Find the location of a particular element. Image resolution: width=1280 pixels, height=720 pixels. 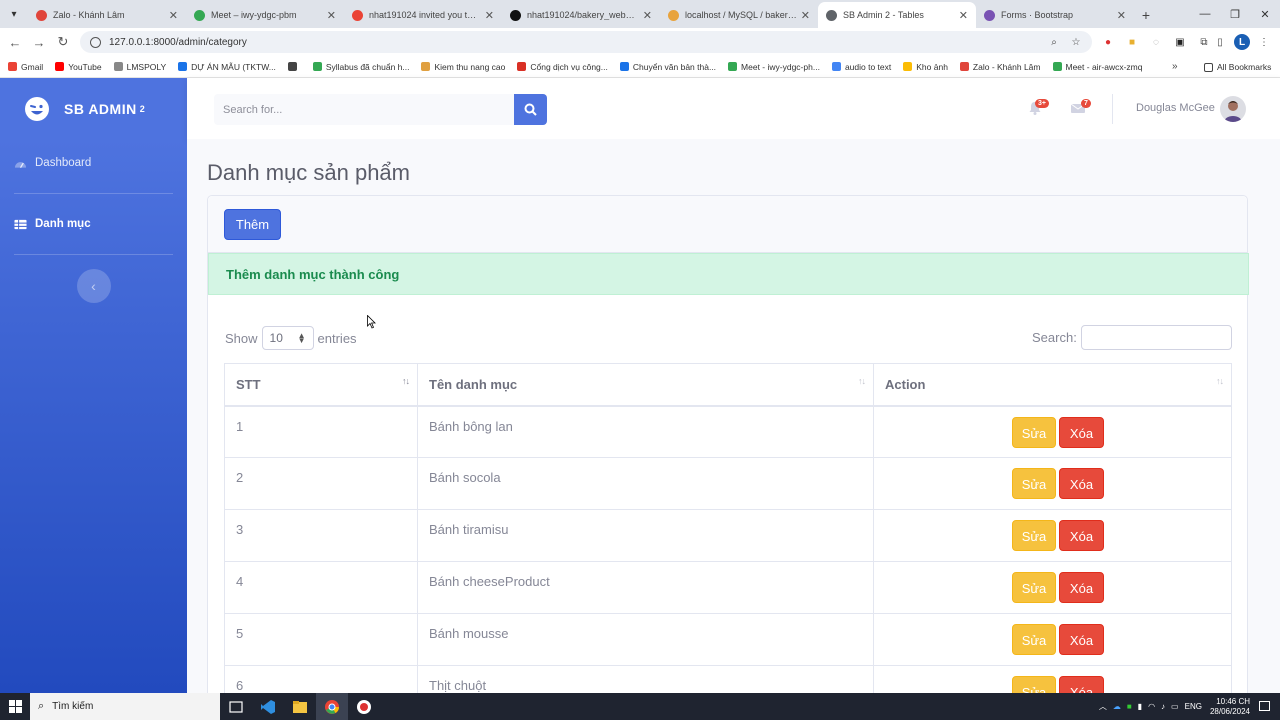

sidepanel-icon: ▯ is located at coordinates (1220, 42).